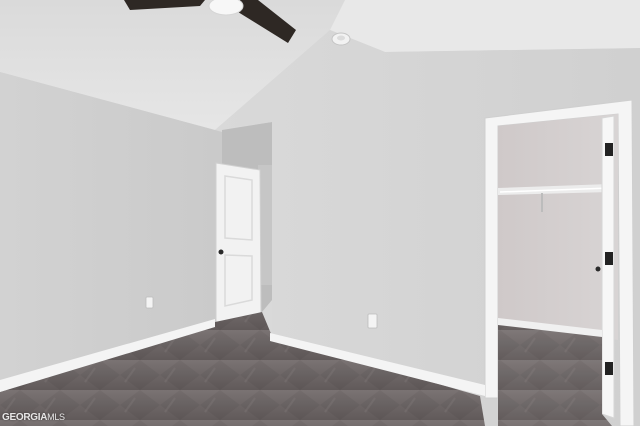 This screenshot has height=426, width=640. I want to click on hinge-top, so click(609, 149).